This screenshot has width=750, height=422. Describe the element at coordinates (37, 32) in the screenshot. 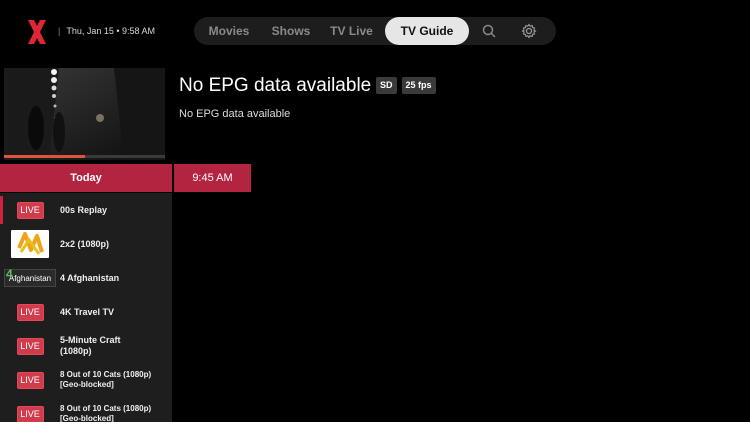

I see `app-logo` at that location.